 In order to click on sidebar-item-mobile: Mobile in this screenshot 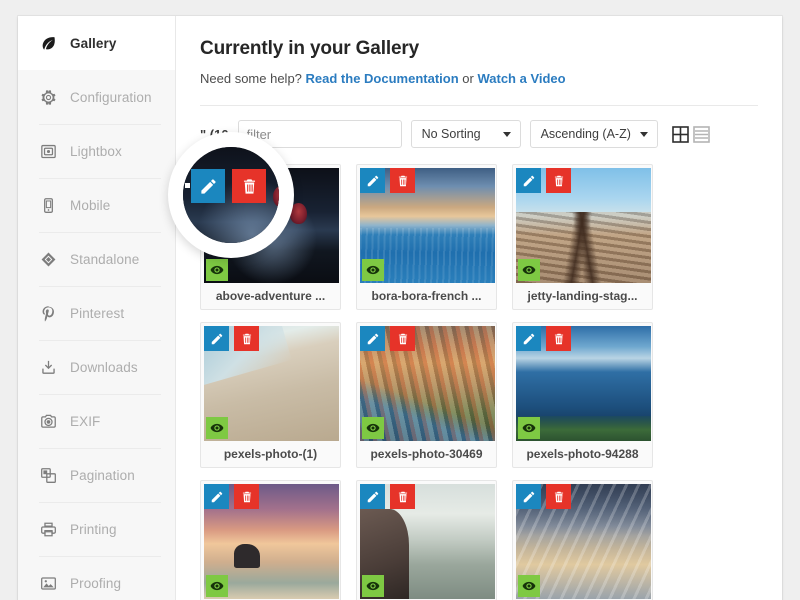, I will do `click(96, 205)`.